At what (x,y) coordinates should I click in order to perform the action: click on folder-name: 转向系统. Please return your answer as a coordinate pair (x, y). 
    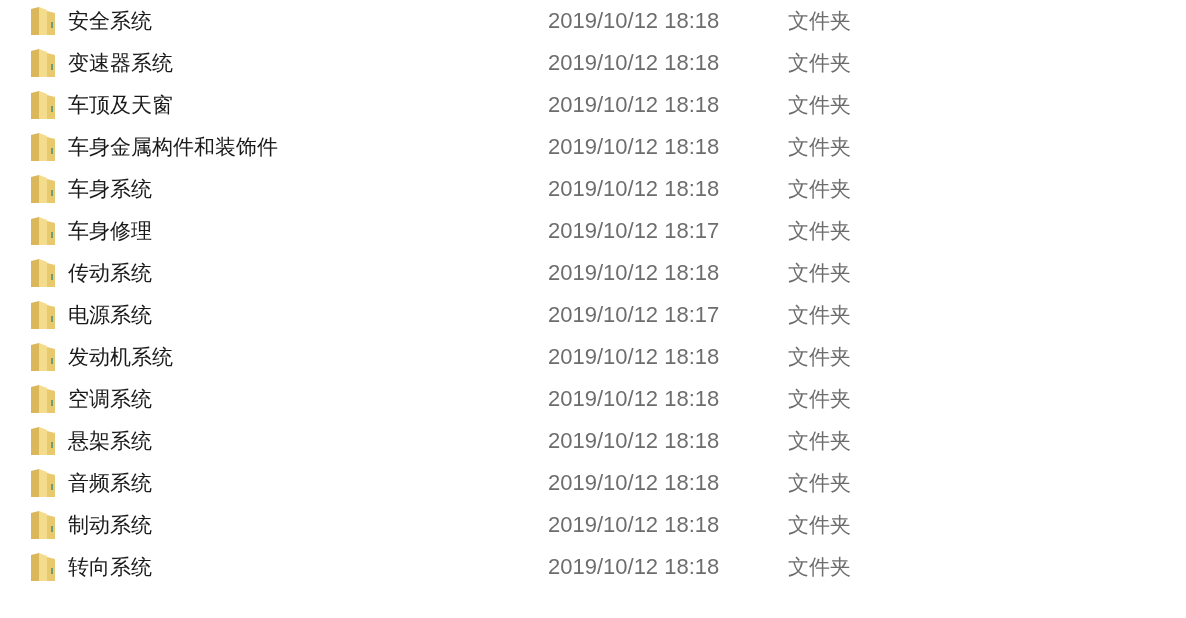
    Looking at the image, I should click on (308, 567).